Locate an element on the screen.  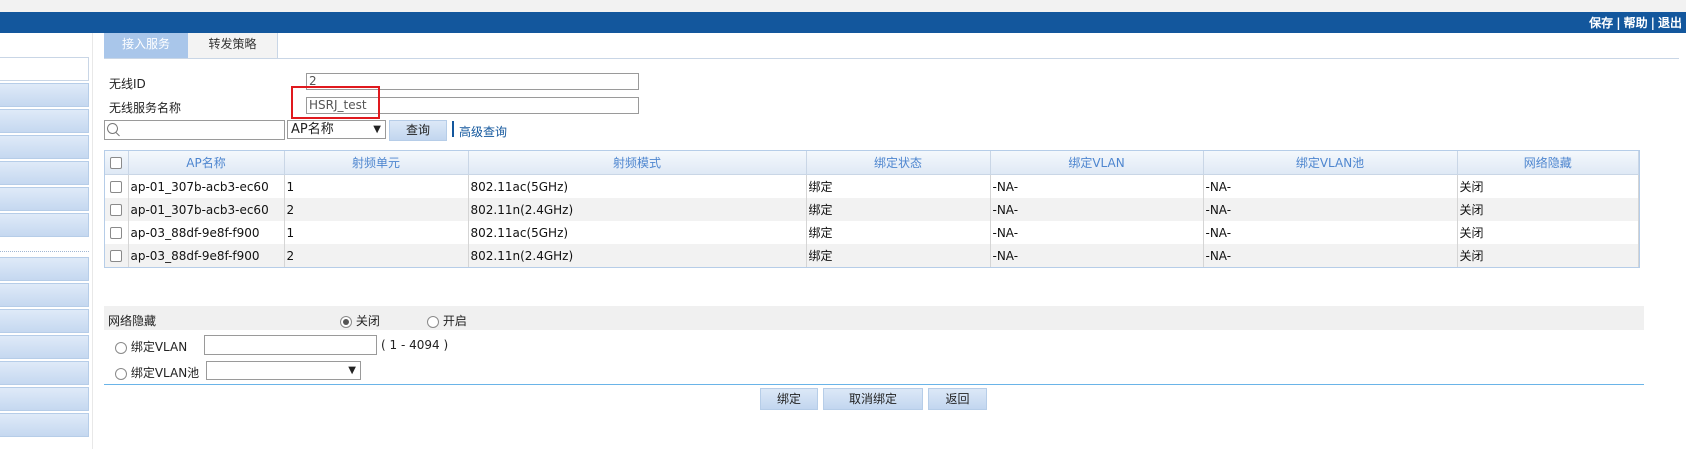
tab-forward-policy: 转发策略 is located at coordinates (233, 45).